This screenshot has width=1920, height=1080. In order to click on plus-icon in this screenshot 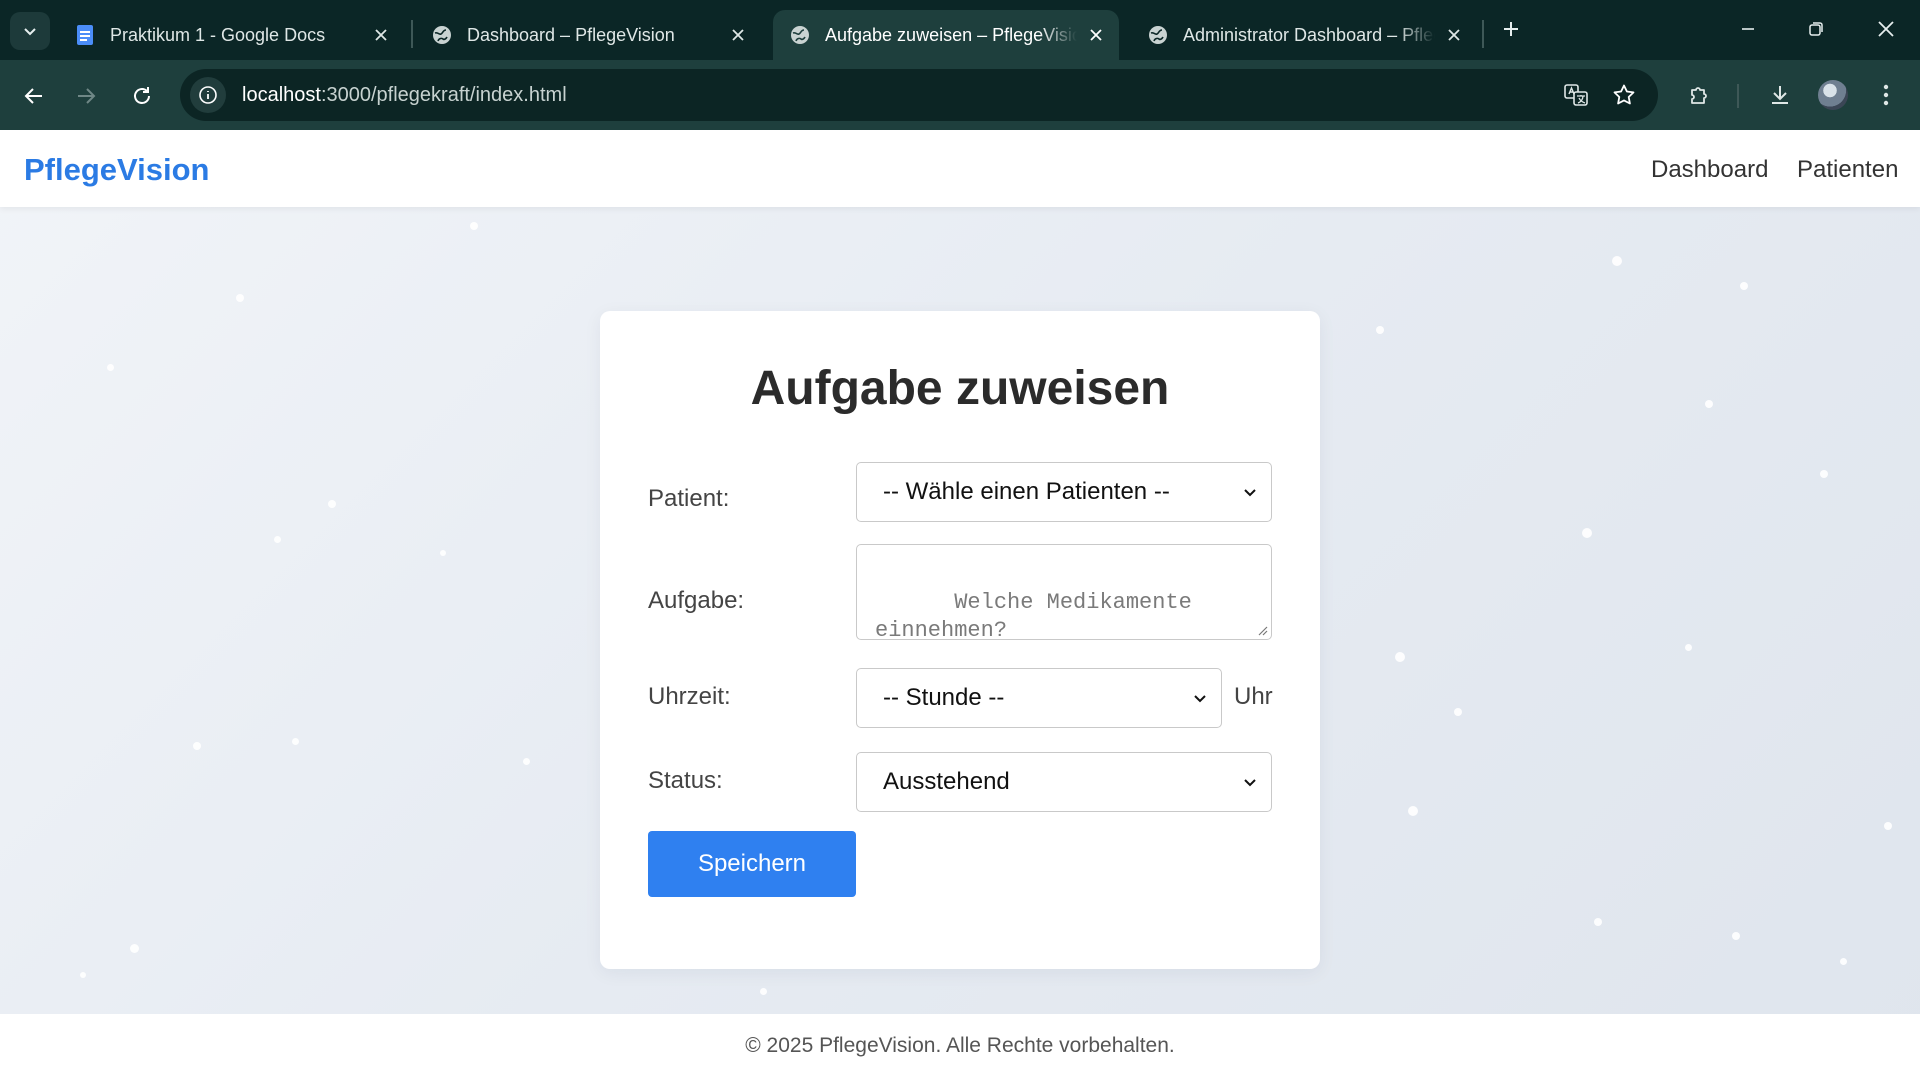, I will do `click(1511, 29)`.